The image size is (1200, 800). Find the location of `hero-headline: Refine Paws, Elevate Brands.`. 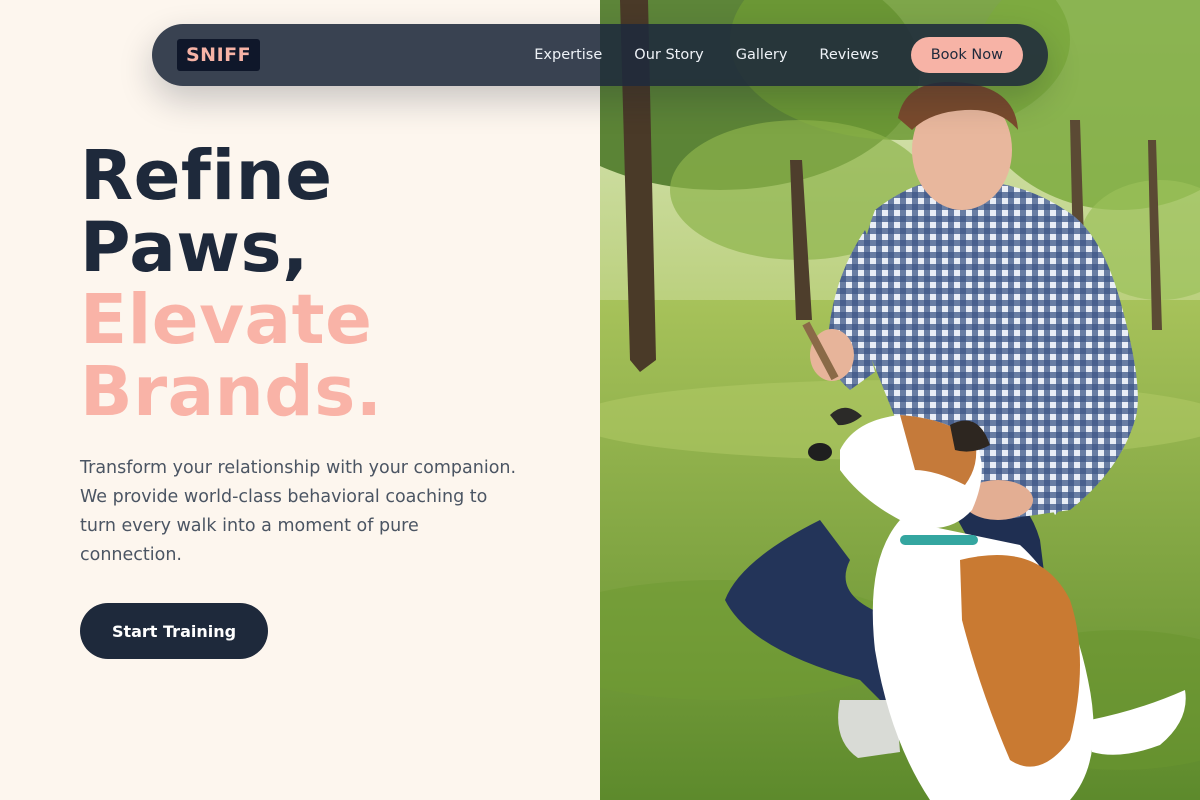

hero-headline: Refine Paws, Elevate Brands. is located at coordinates (231, 284).